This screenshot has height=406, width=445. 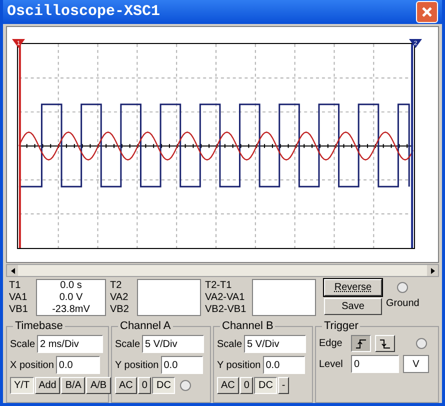 What do you see at coordinates (120, 310) in the screenshot?
I see `readout-label: VB2` at bounding box center [120, 310].